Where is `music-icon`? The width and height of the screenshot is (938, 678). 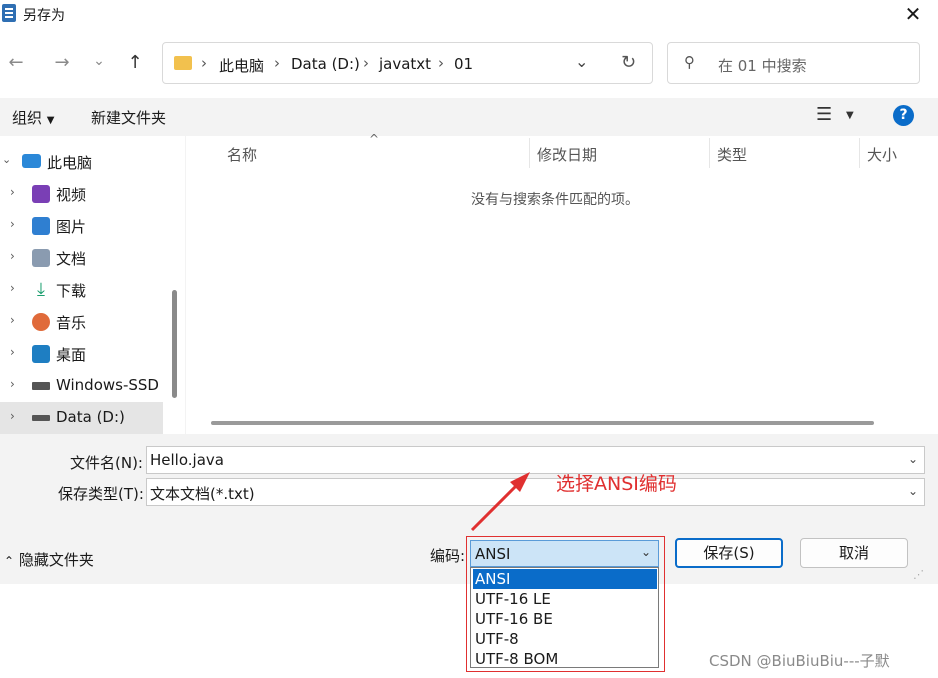 music-icon is located at coordinates (41, 322).